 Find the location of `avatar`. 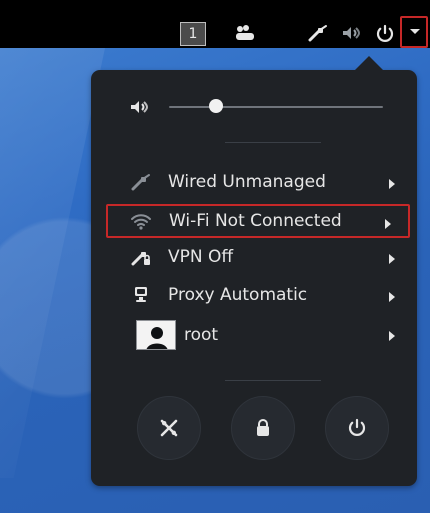

avatar is located at coordinates (156, 335).